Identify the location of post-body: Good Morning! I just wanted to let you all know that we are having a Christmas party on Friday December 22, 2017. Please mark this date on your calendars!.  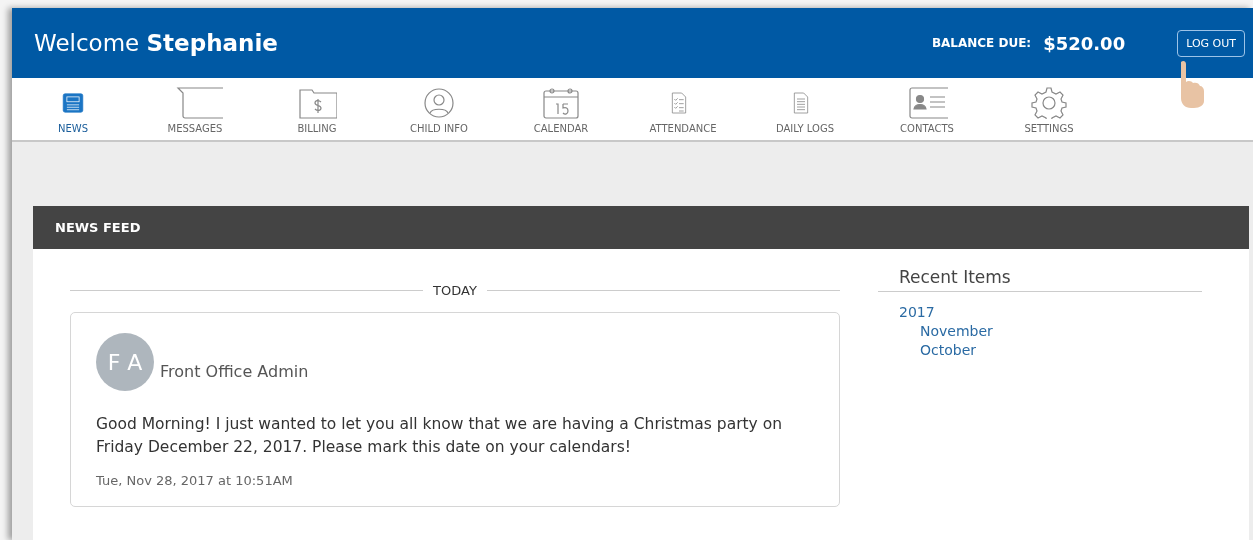
(439, 436).